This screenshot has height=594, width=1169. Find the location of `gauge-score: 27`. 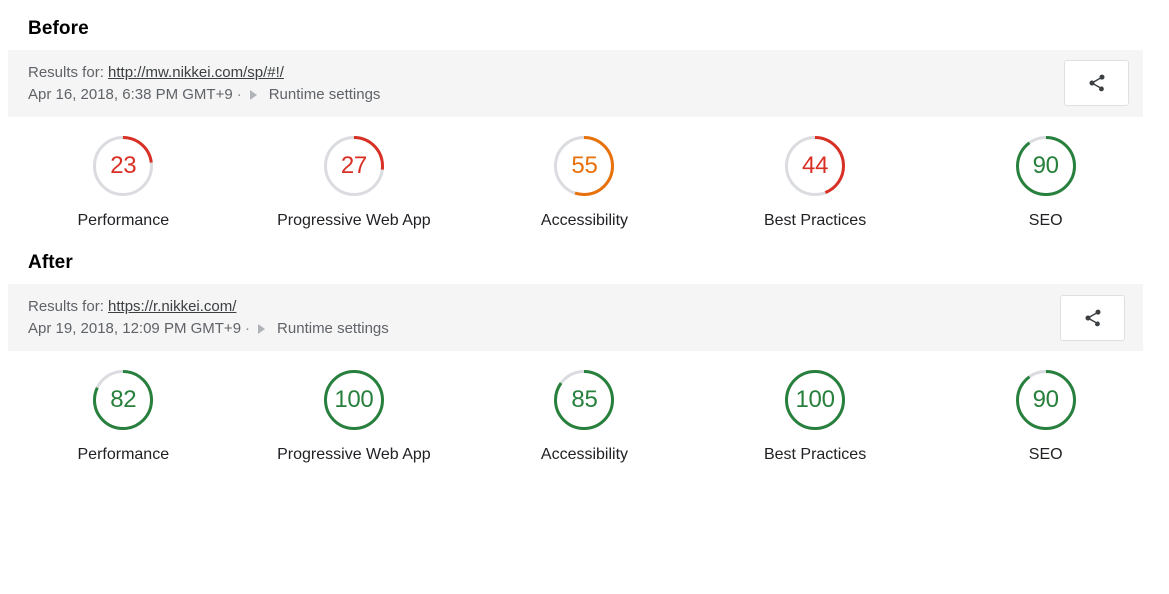

gauge-score: 27 is located at coordinates (353, 165).